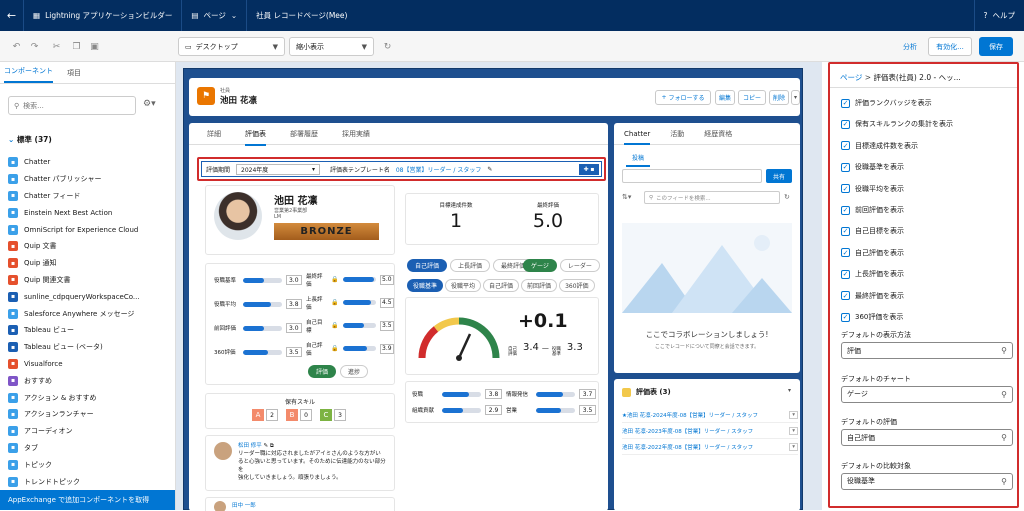 The width and height of the screenshot is (1024, 511). I want to click on property-checkbox: ✓ 上長評価を表示, so click(872, 274).